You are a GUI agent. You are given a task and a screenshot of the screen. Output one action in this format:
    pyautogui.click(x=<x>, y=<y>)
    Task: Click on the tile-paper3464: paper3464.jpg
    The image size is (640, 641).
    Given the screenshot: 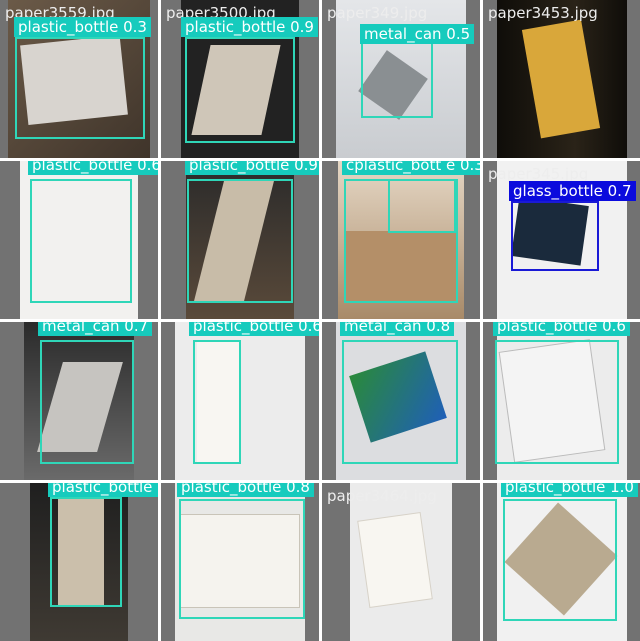 What is the action you would take?
    pyautogui.click(x=401, y=562)
    